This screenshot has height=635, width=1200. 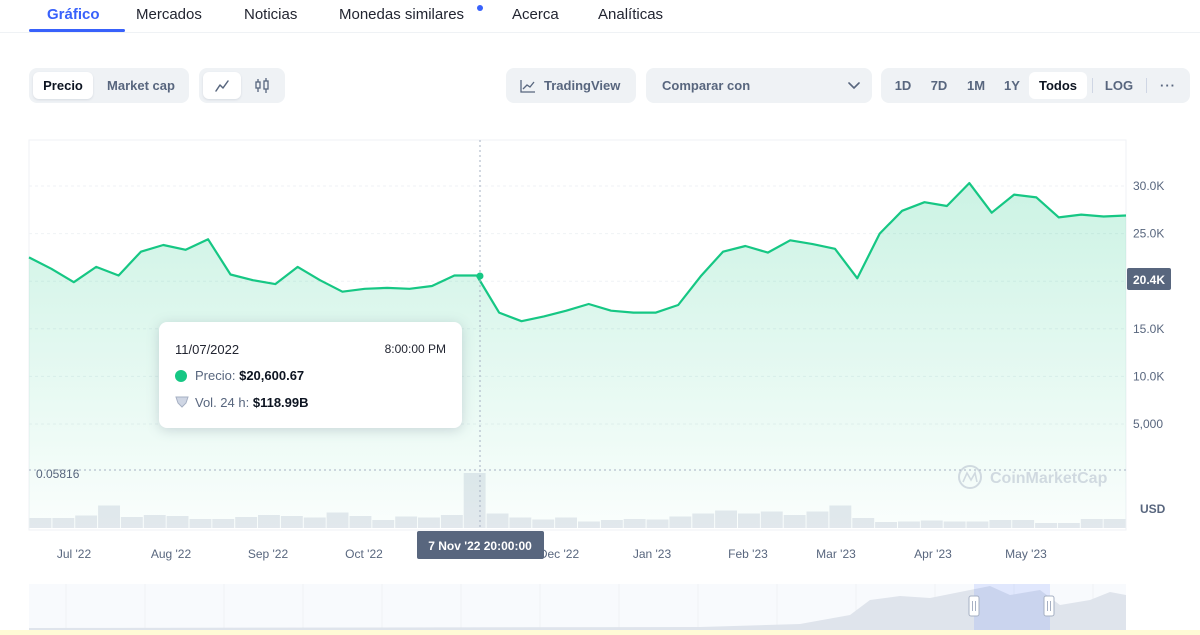 I want to click on x-tick-label: Sep '22, so click(x=268, y=554).